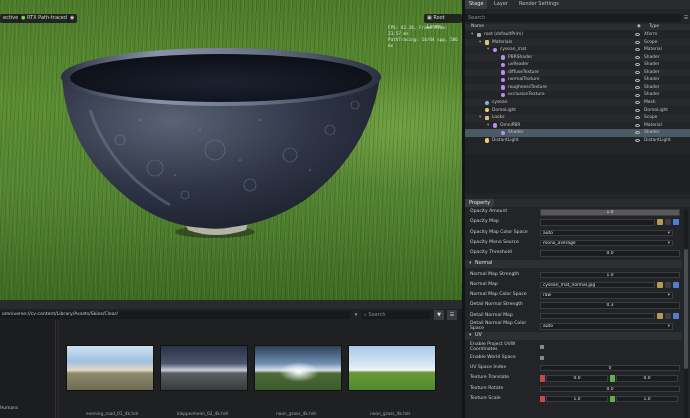 Image resolution: width=690 pixels, height=418 pixels. Describe the element at coordinates (396, 315) in the screenshot. I see `content-search-input: ⌕ Search` at that location.